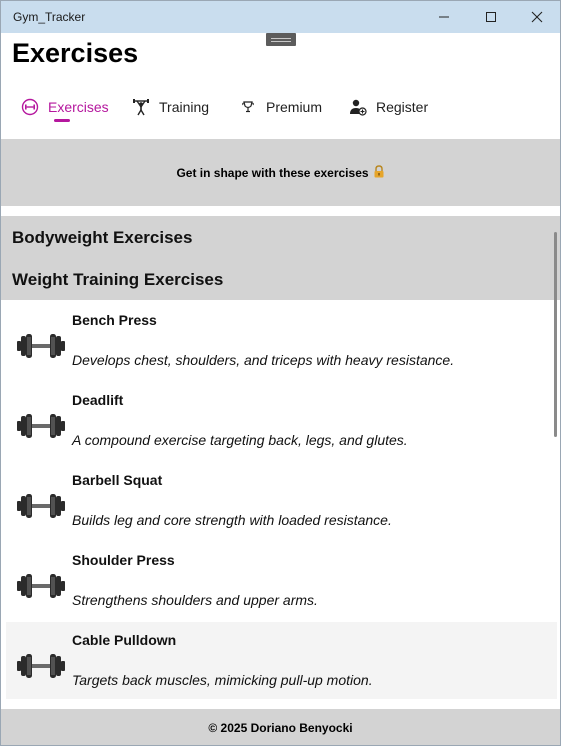 Image resolution: width=561 pixels, height=746 pixels. Describe the element at coordinates (141, 107) in the screenshot. I see `weightlifter-icon` at that location.